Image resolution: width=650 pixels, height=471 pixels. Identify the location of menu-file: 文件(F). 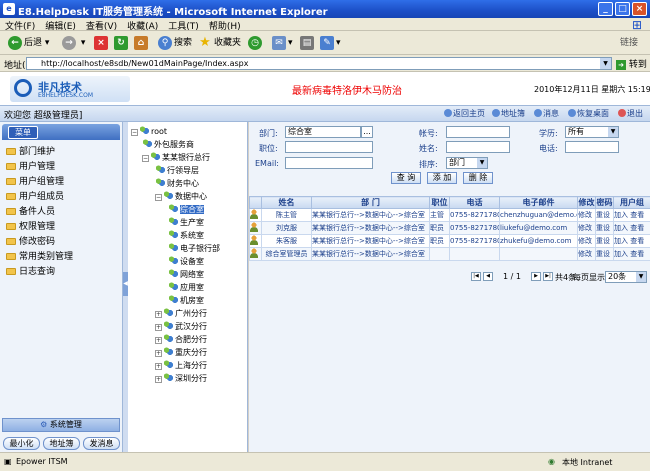
(20, 25).